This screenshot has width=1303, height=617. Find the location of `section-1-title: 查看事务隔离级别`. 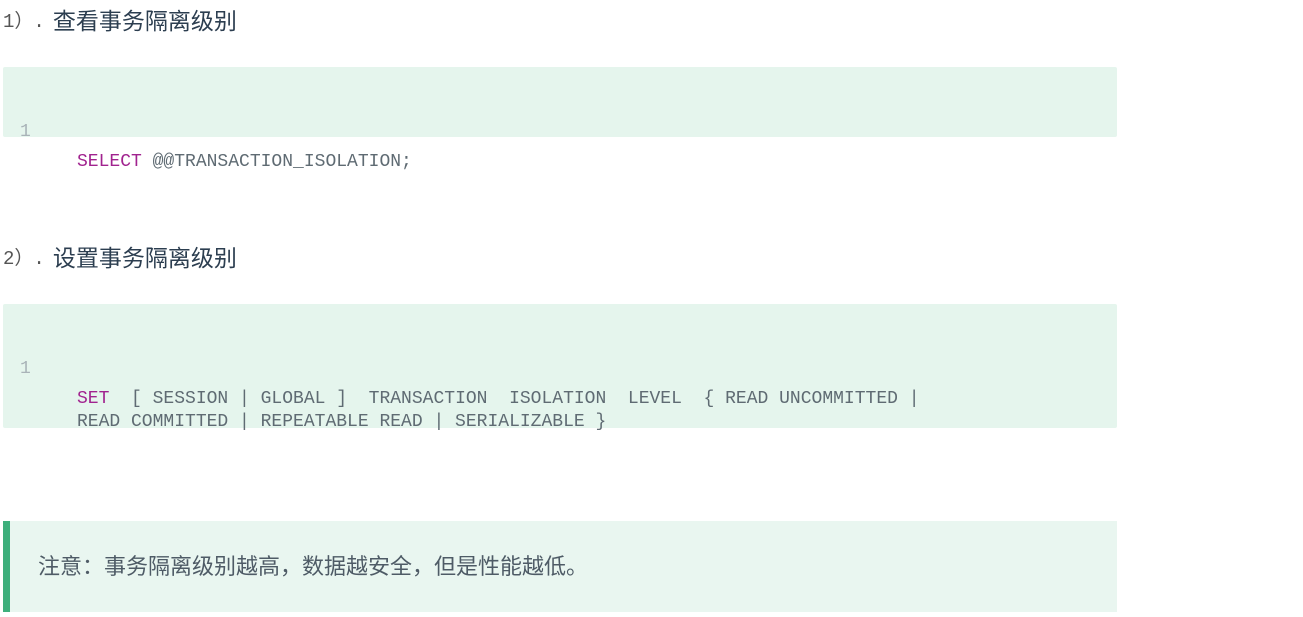

section-1-title: 查看事务隔离级别 is located at coordinates (144, 22).